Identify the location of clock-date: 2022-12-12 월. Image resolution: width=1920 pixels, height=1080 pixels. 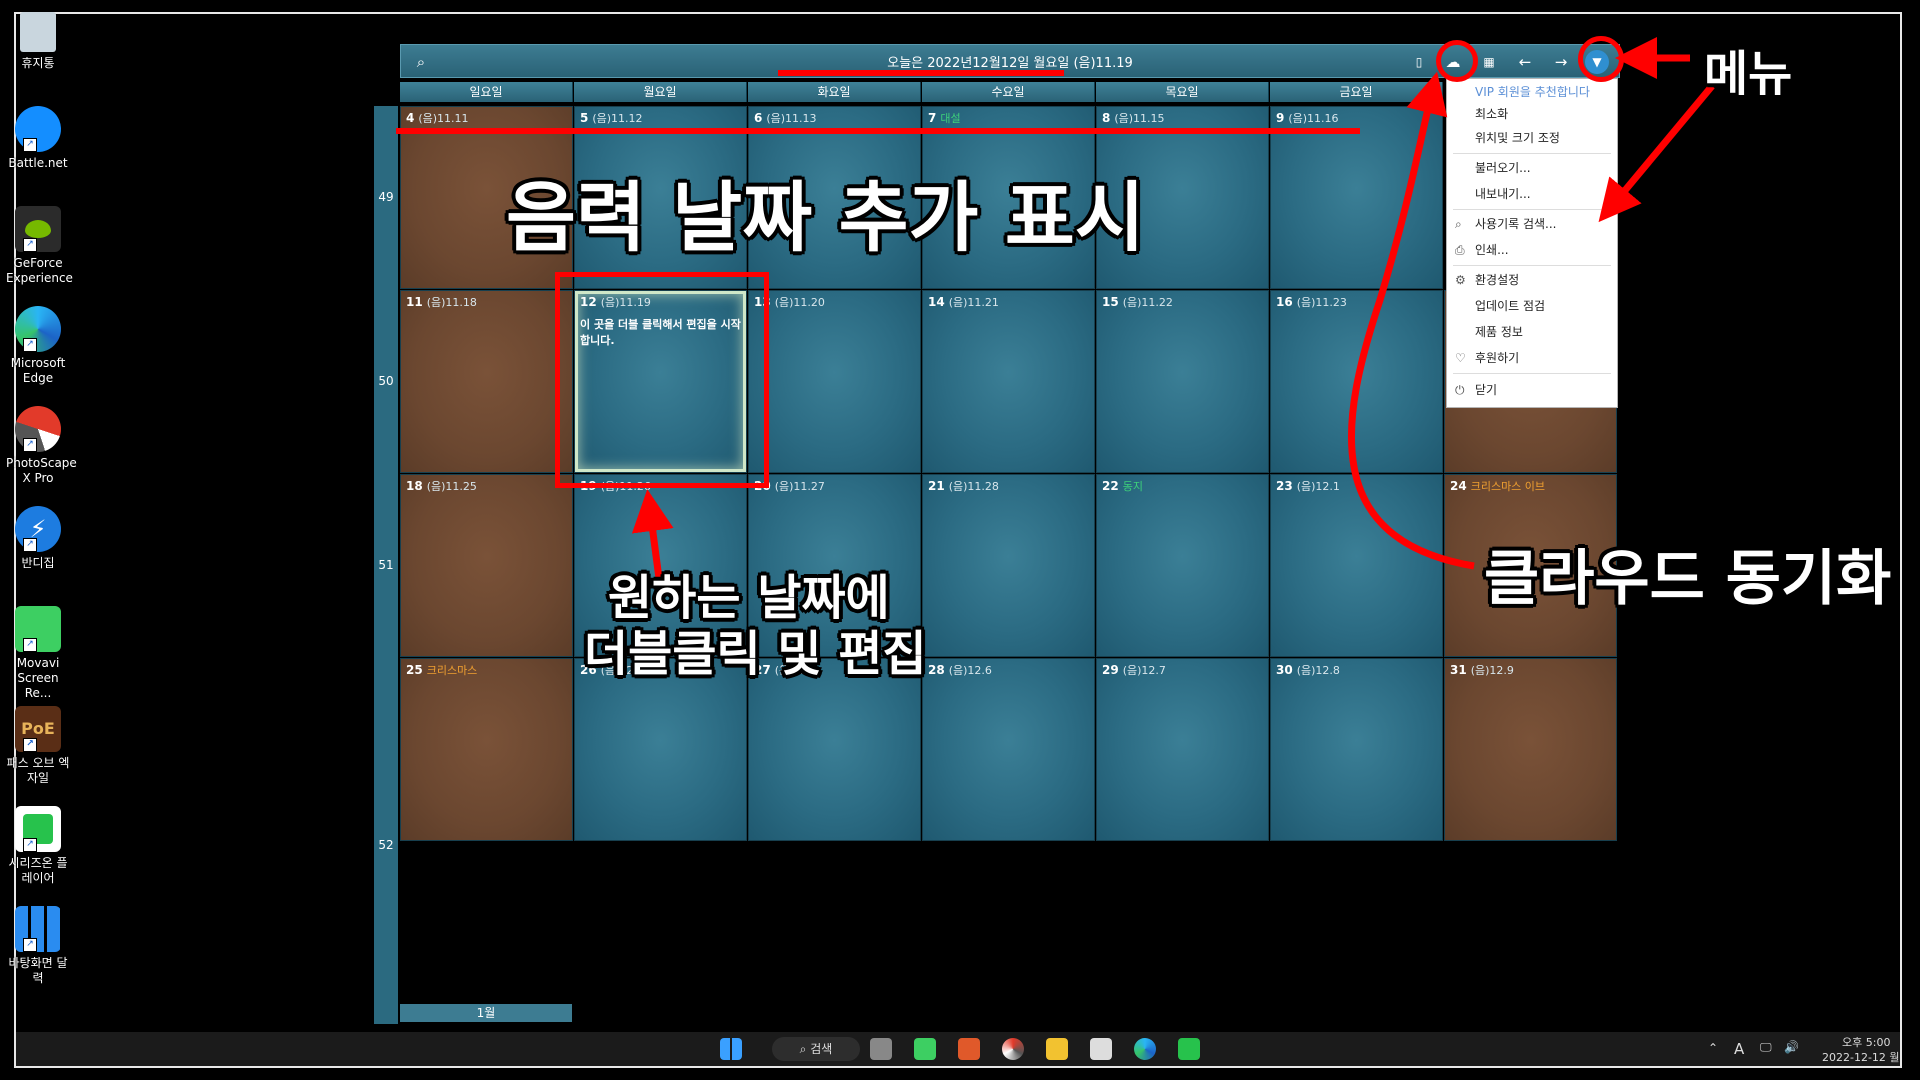
(1861, 1057).